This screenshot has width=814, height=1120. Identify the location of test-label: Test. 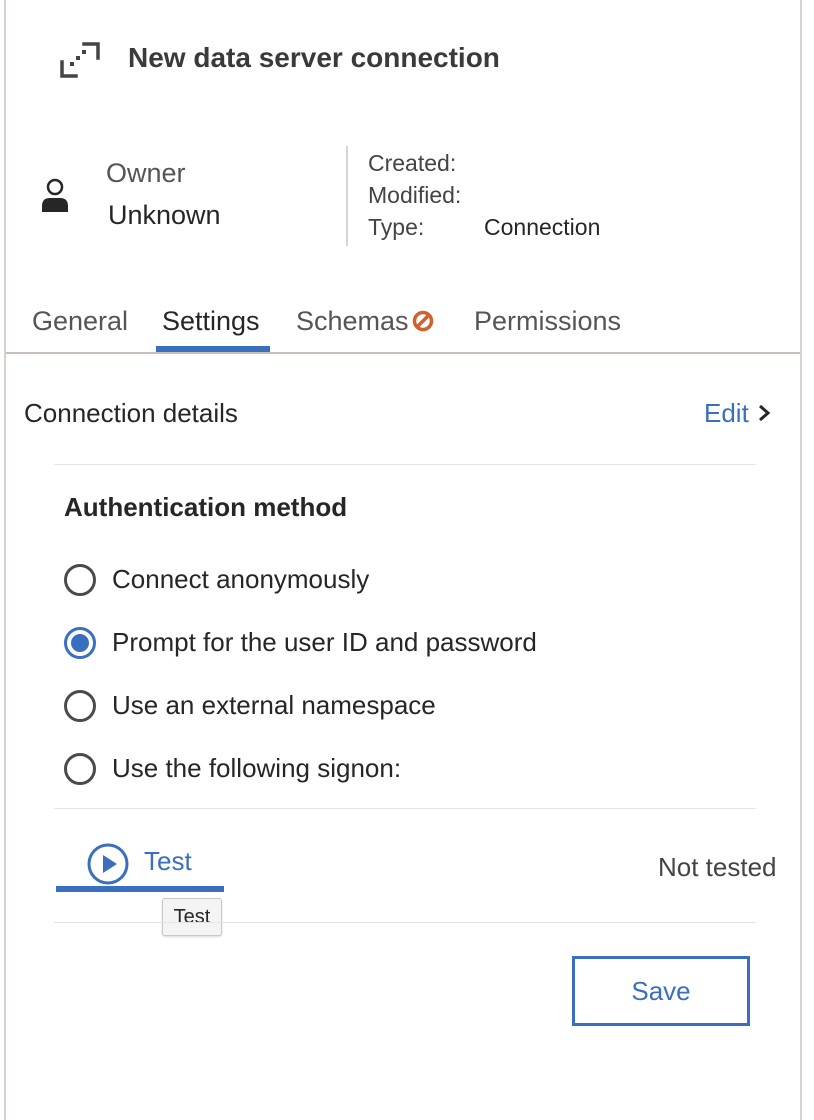
(168, 861).